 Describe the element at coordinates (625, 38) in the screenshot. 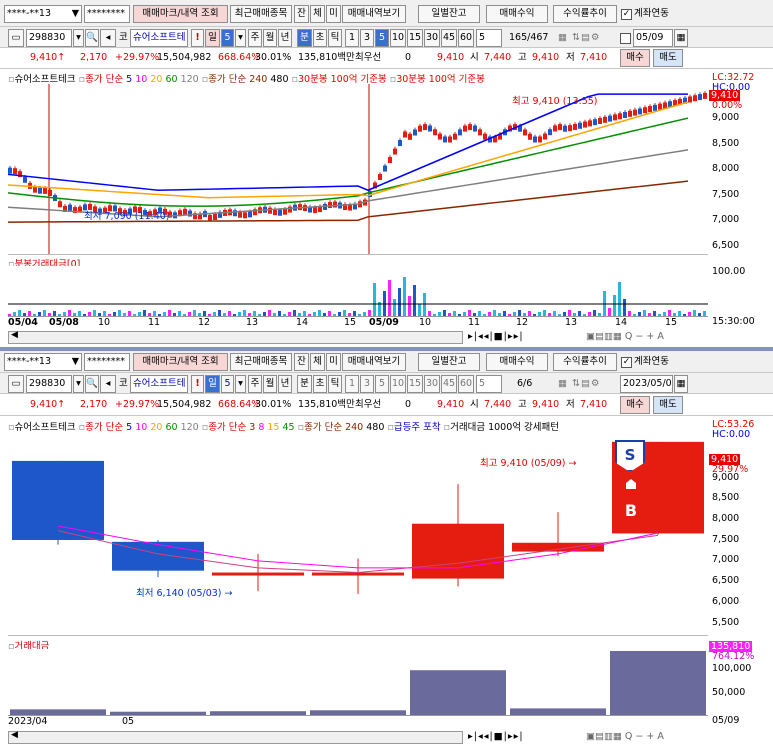

I see `date-checkbox` at that location.